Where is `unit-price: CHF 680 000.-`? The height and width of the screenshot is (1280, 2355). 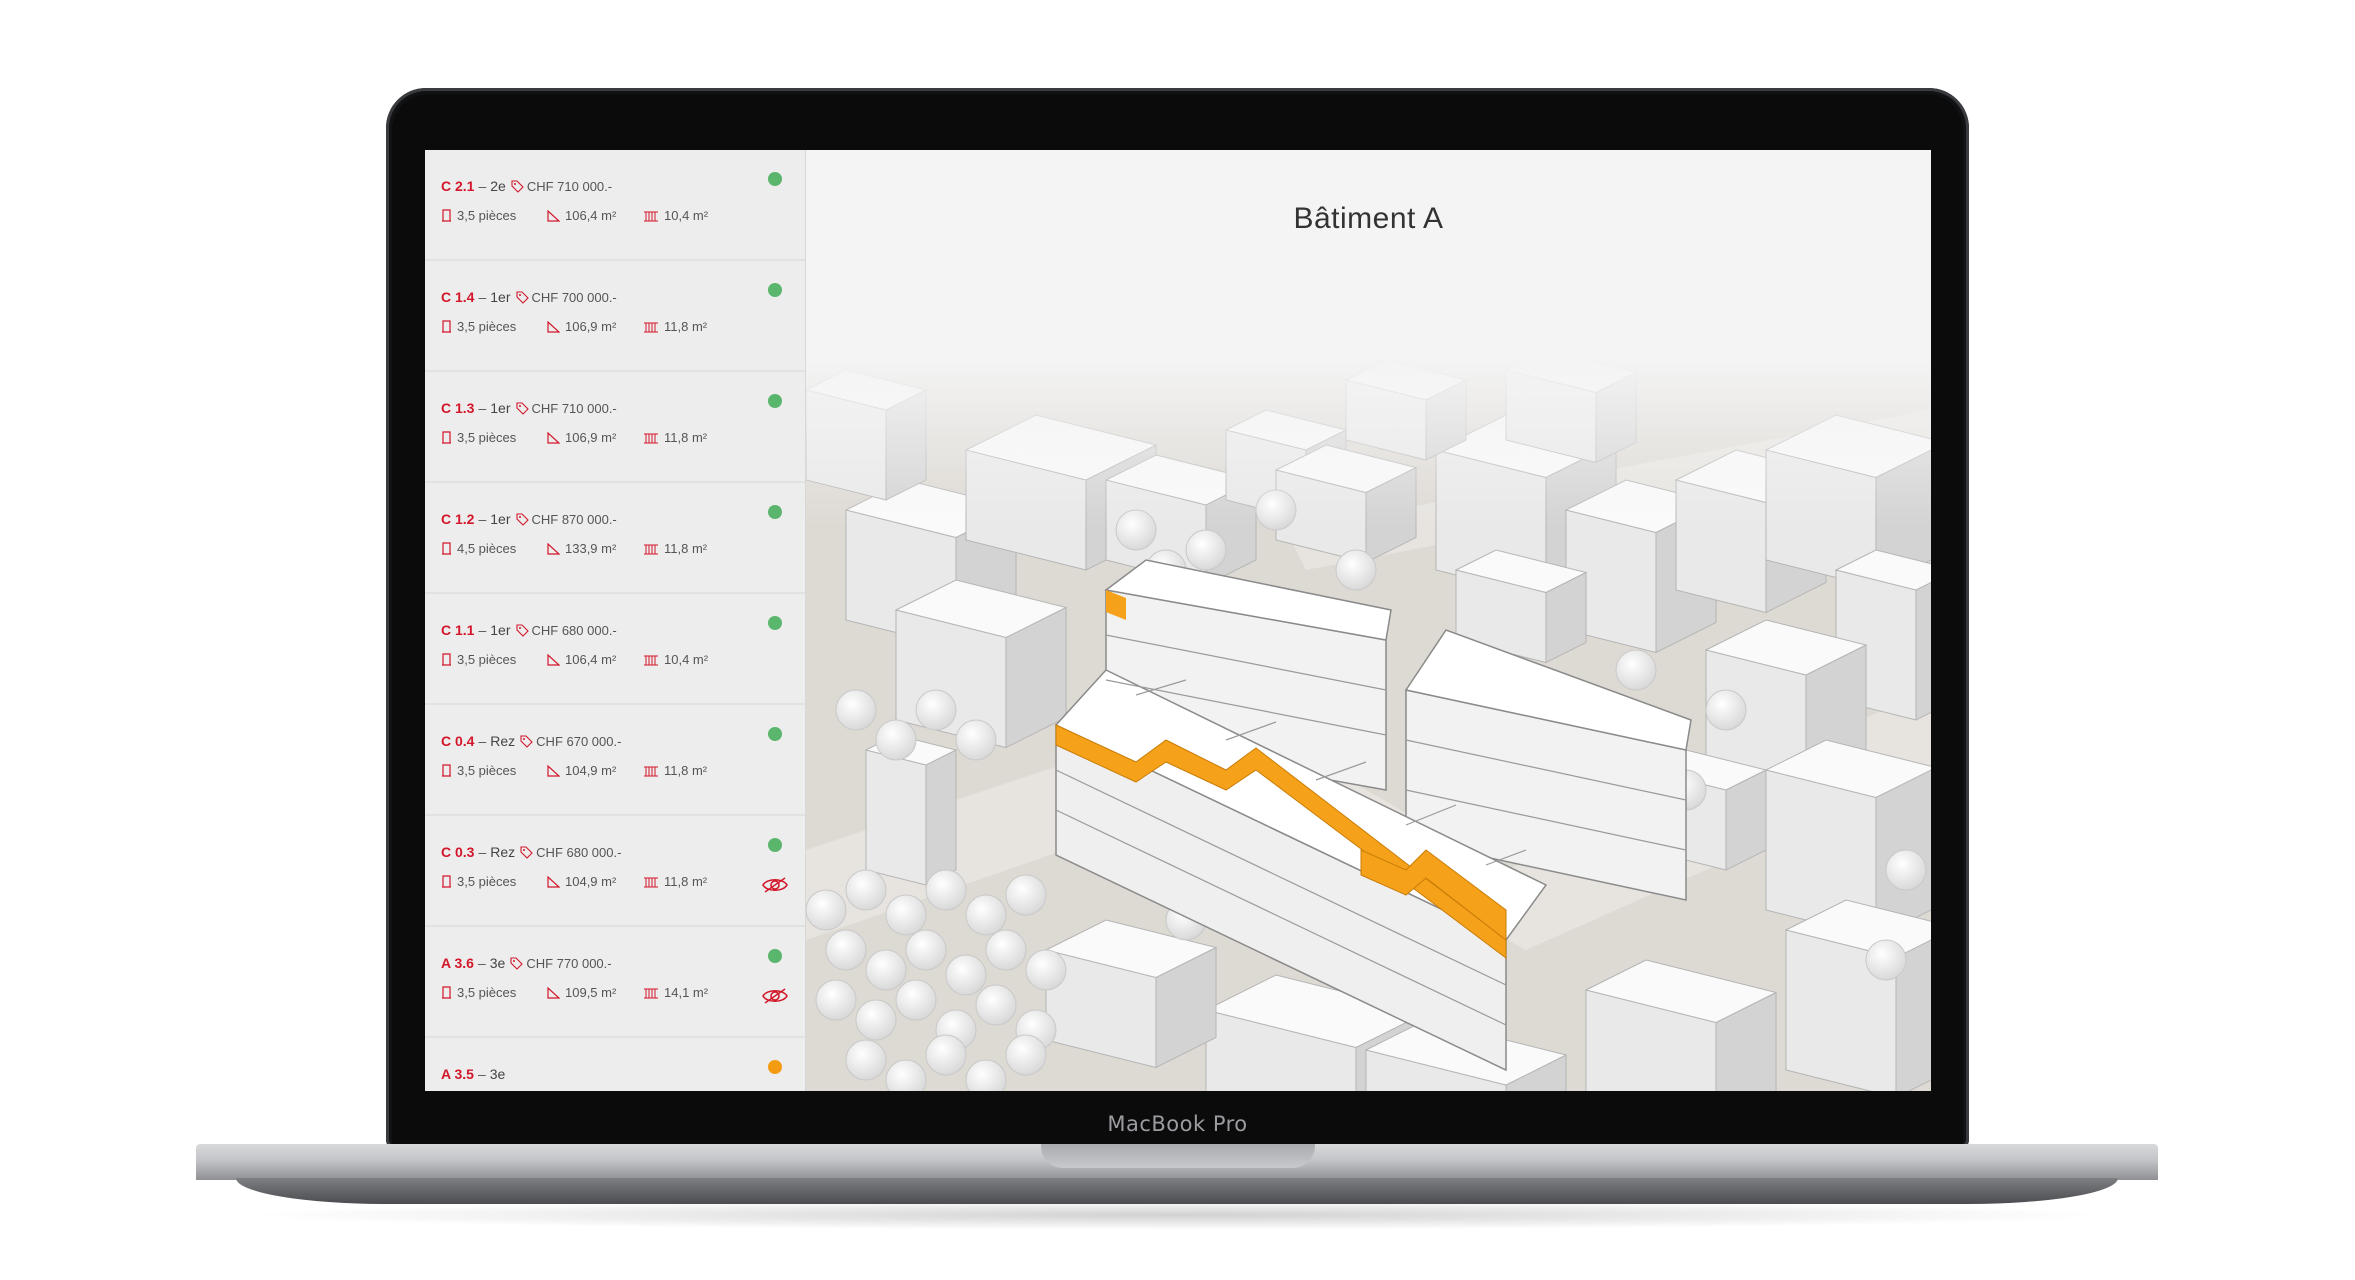
unit-price: CHF 680 000.- is located at coordinates (579, 852).